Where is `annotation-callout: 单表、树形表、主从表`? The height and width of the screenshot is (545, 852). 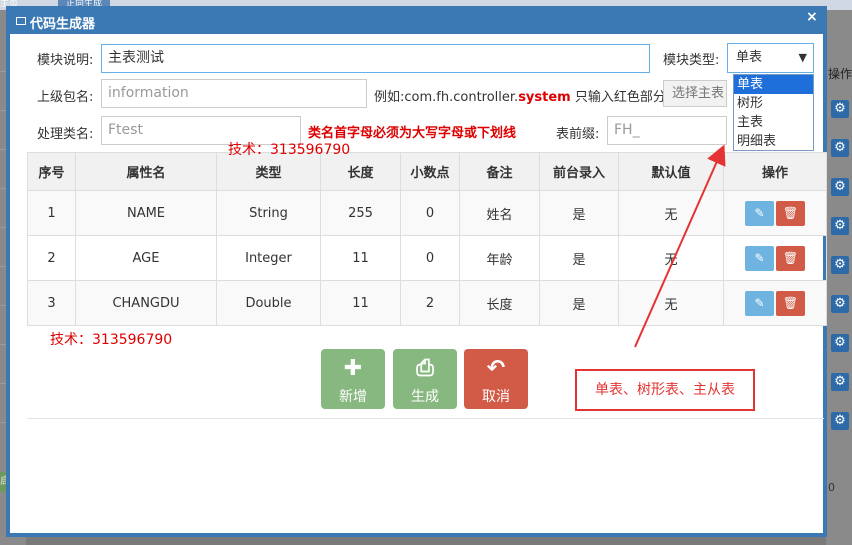
annotation-callout: 单表、树形表、主从表 is located at coordinates (665, 390).